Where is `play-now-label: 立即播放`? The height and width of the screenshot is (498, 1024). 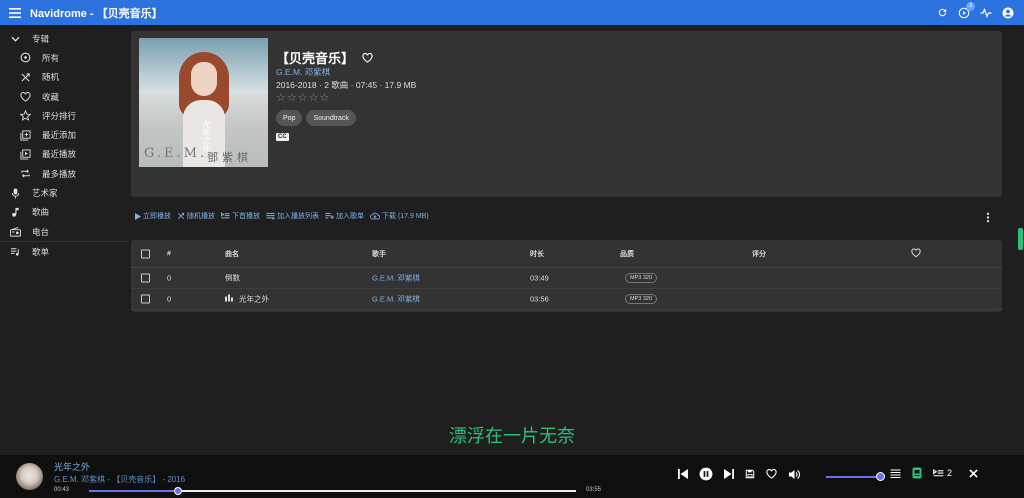 play-now-label: 立即播放 is located at coordinates (157, 216).